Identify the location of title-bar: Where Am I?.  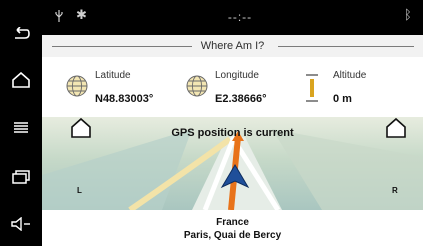
(232, 46).